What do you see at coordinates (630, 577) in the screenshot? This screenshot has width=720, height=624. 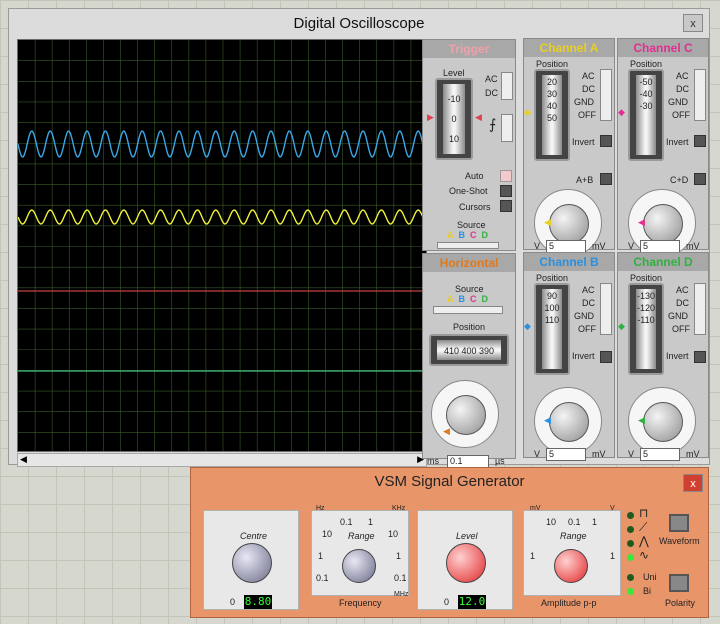 I see `uni-led` at bounding box center [630, 577].